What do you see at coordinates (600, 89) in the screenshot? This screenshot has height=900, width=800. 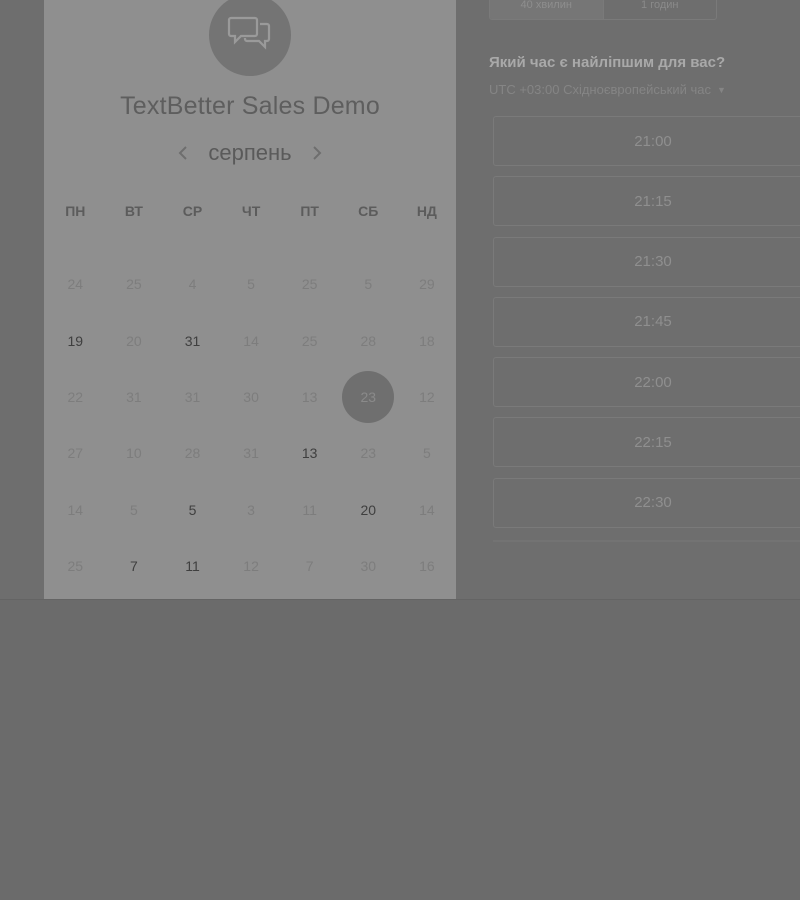 I see `timezone-label: UTC +03:00 Східноєвропейський час` at bounding box center [600, 89].